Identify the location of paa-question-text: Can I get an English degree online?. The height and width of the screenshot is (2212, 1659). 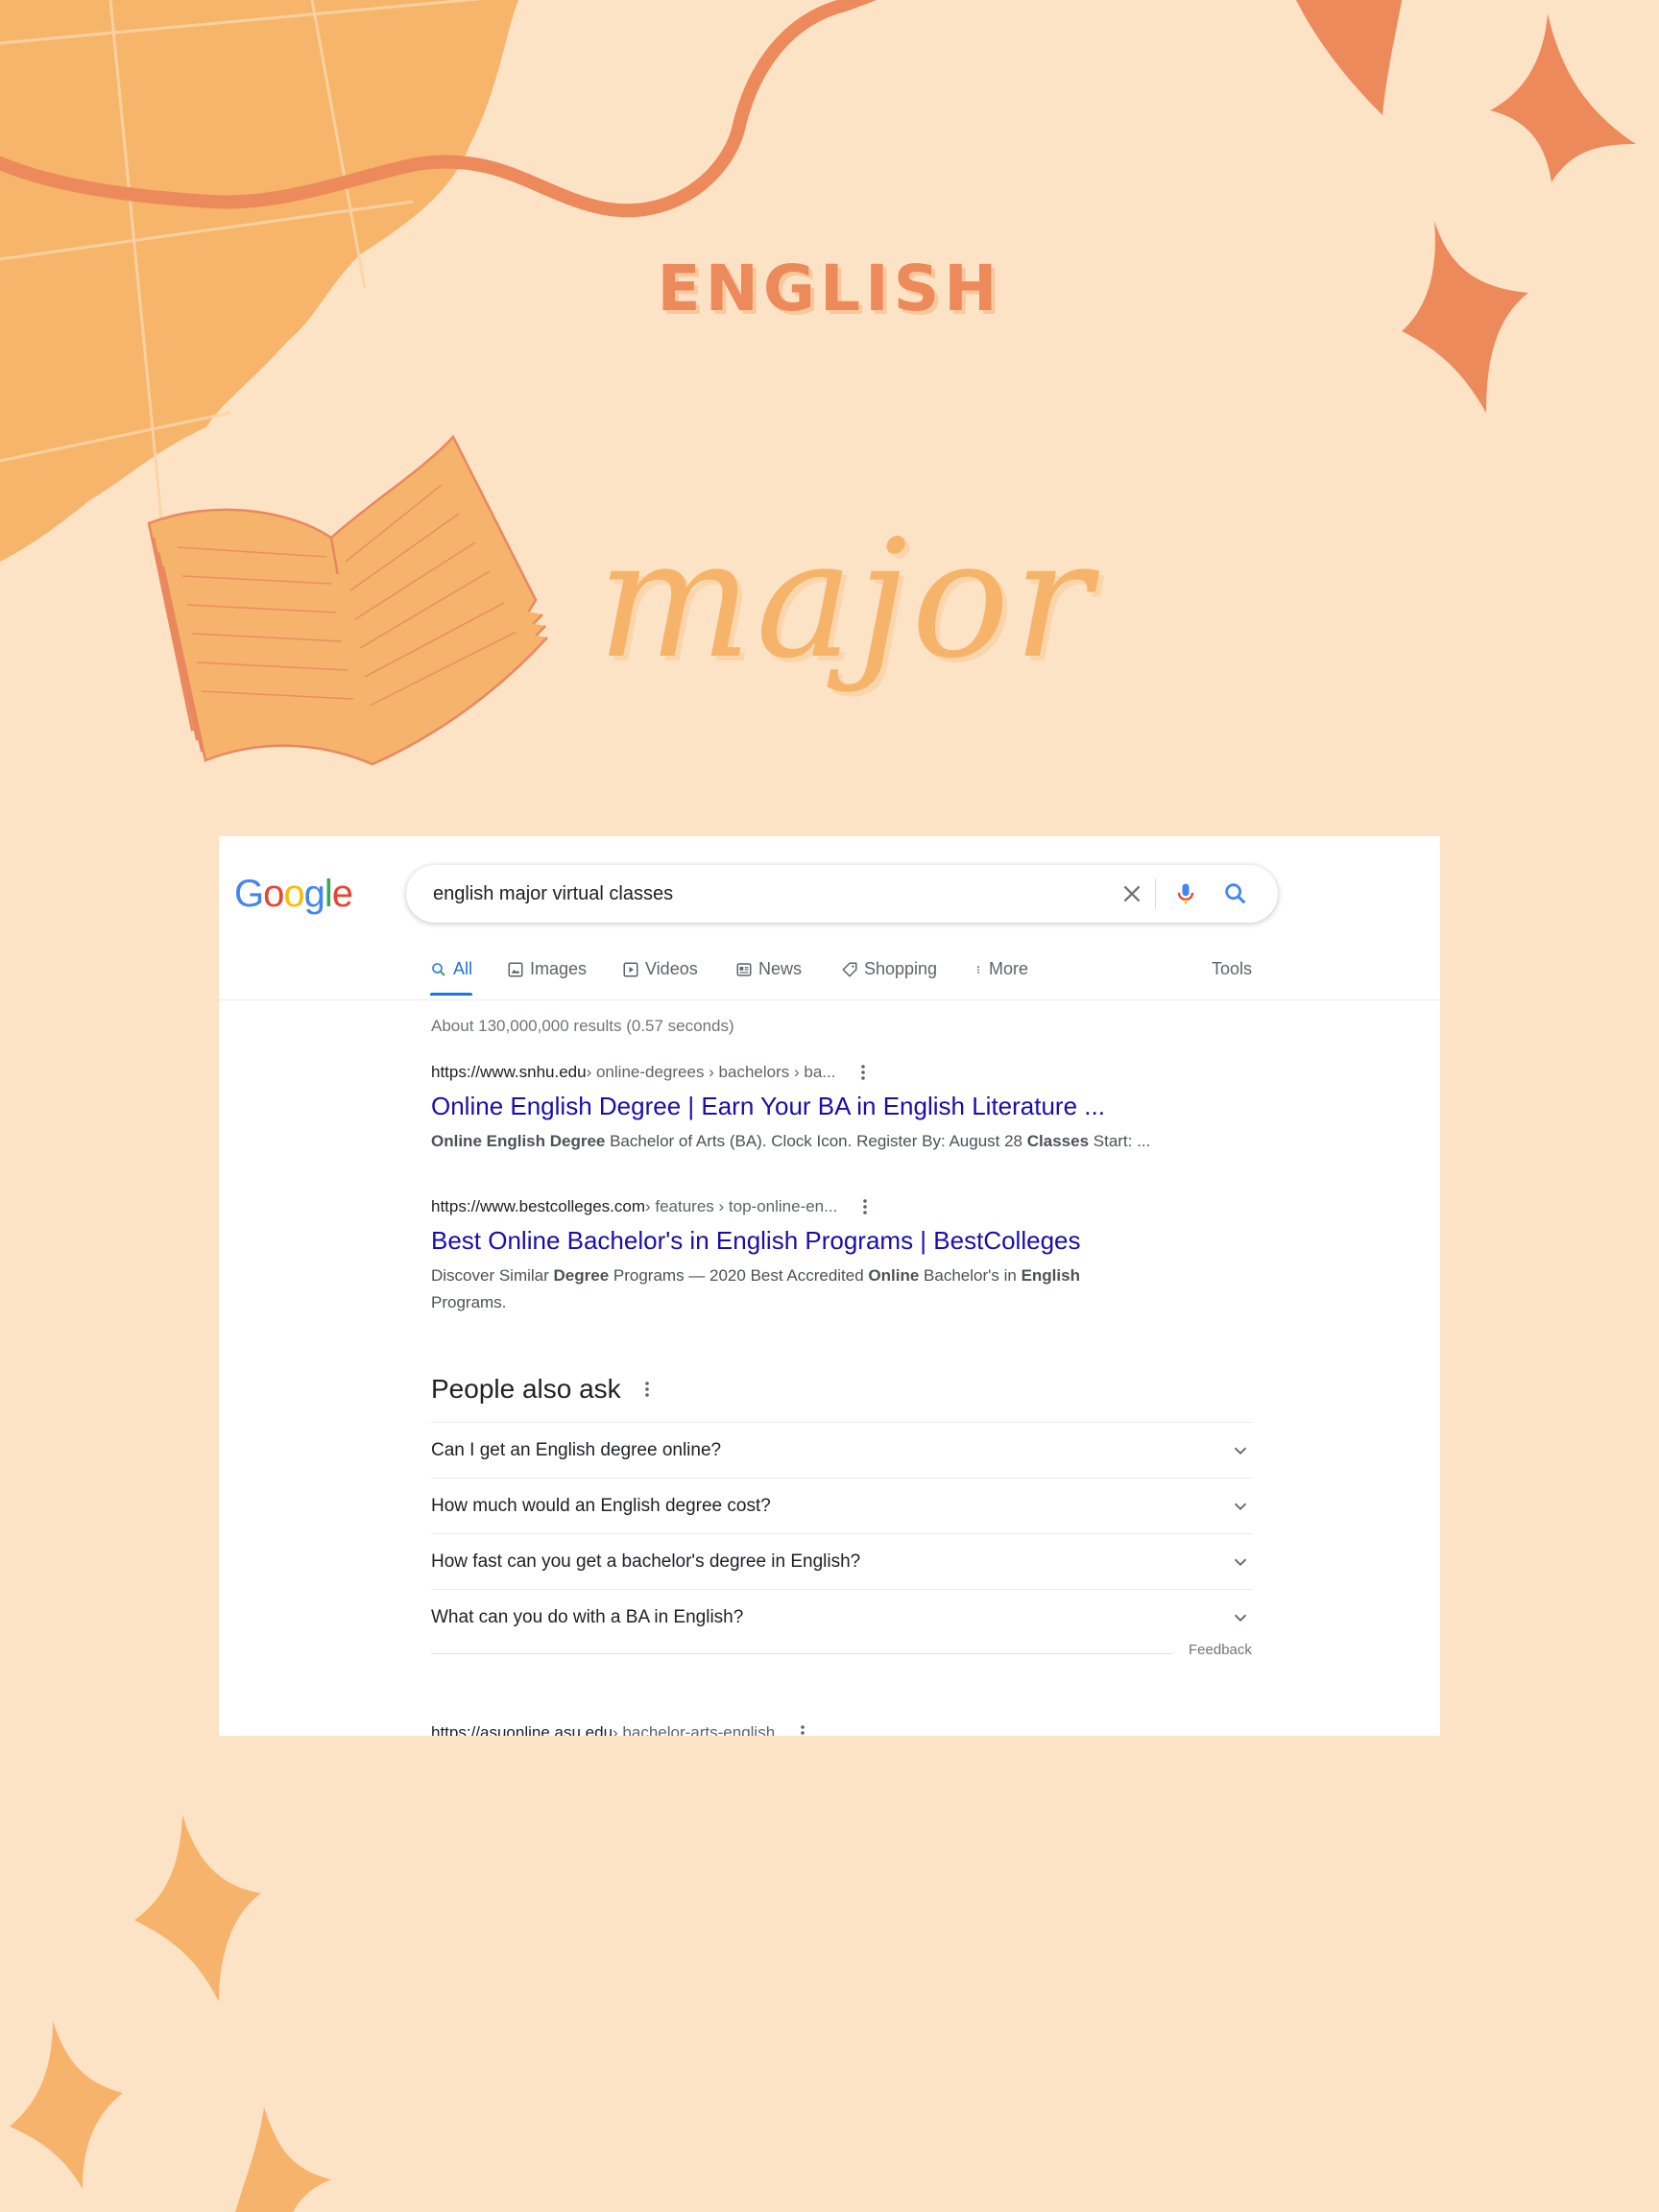
(576, 1450).